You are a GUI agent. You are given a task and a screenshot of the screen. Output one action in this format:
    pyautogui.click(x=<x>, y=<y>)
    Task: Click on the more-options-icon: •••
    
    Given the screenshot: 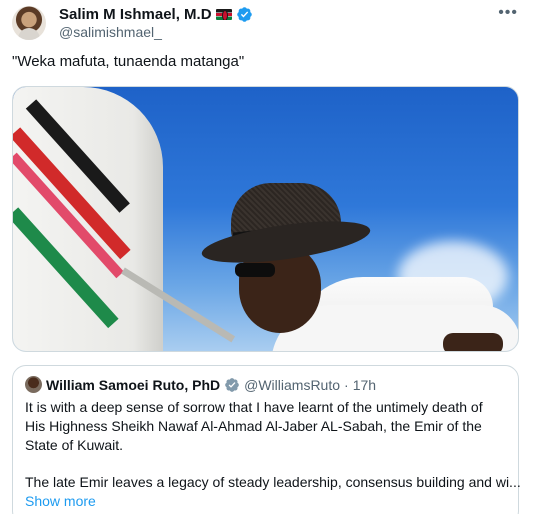 What is the action you would take?
    pyautogui.click(x=508, y=13)
    